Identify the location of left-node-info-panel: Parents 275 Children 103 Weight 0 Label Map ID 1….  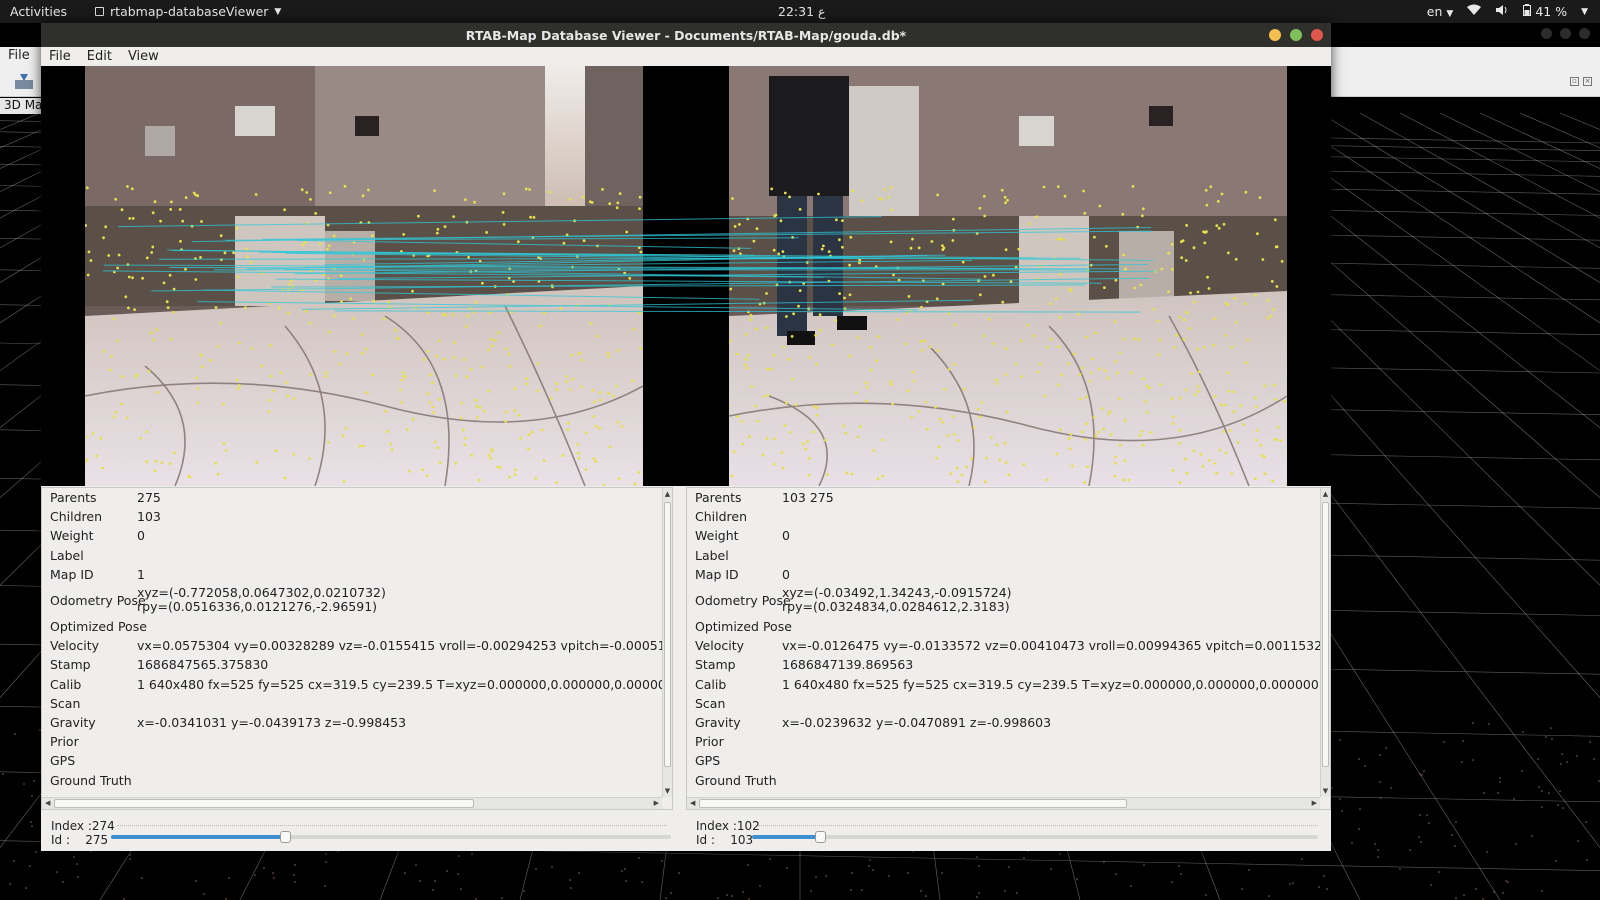
(357, 648).